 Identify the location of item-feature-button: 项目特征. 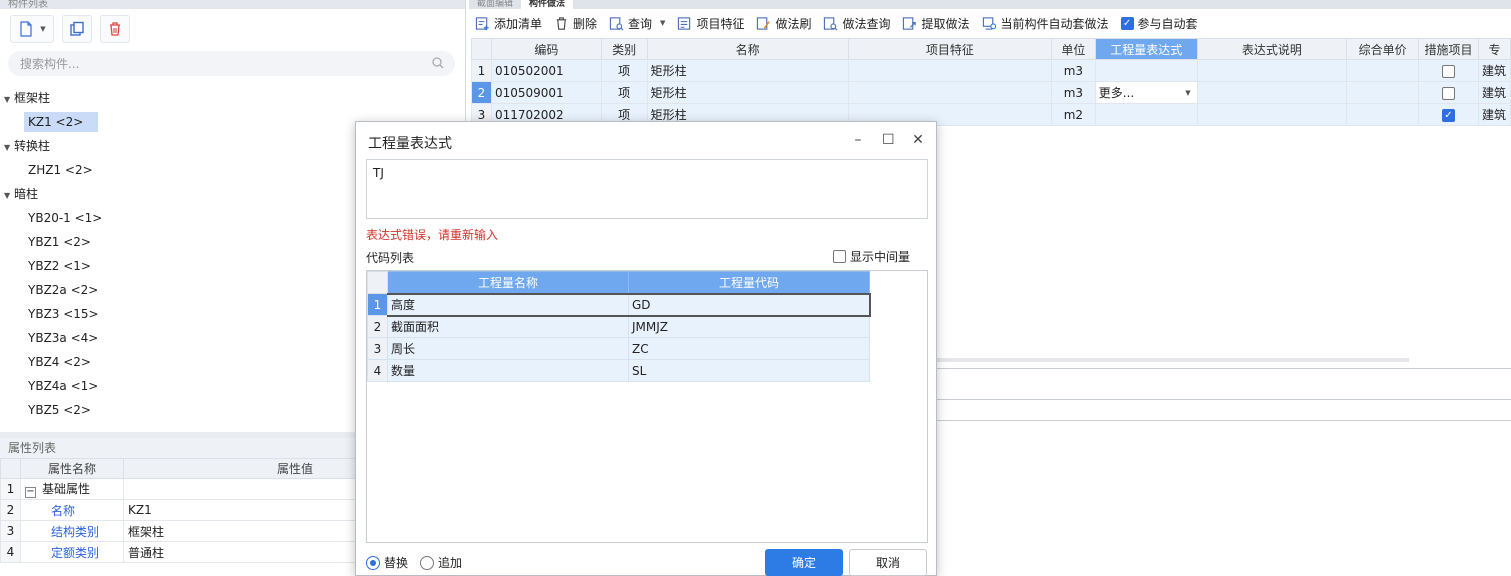
(710, 23).